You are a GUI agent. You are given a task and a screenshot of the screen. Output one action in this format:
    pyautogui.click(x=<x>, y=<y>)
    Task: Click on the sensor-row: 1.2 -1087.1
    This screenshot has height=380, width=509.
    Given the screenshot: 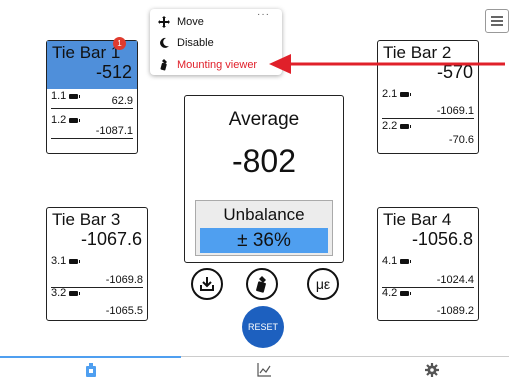 What is the action you would take?
    pyautogui.click(x=92, y=126)
    